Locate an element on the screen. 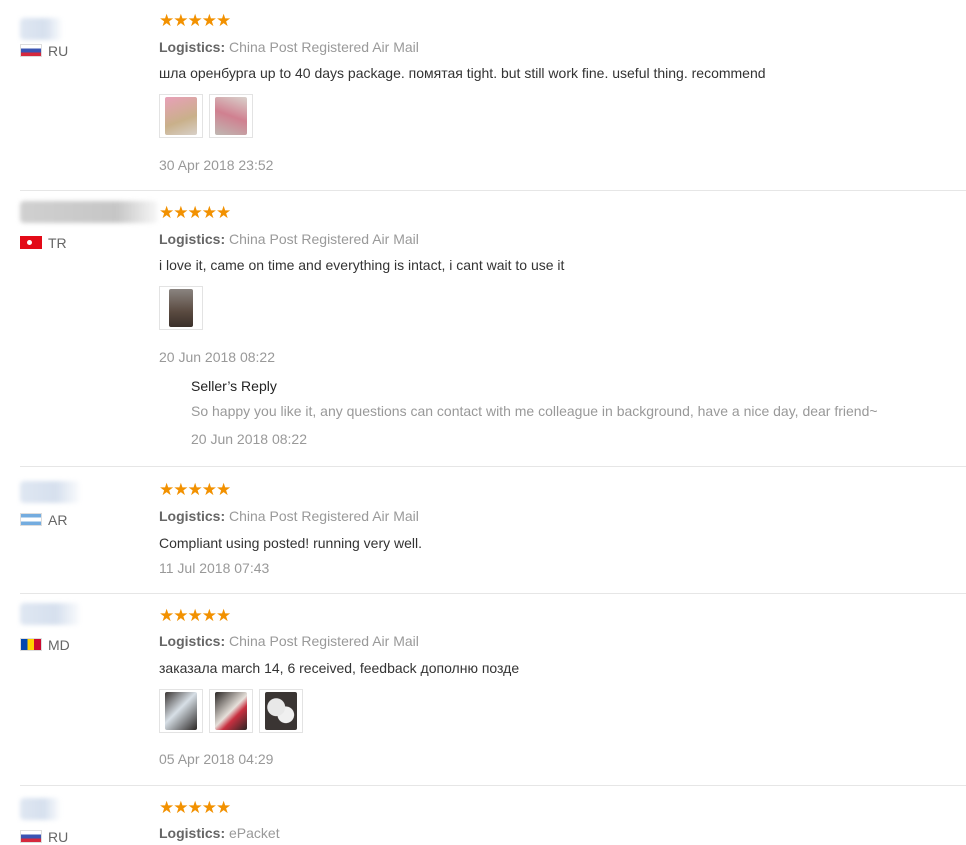  reviewer-country: RU is located at coordinates (44, 51).